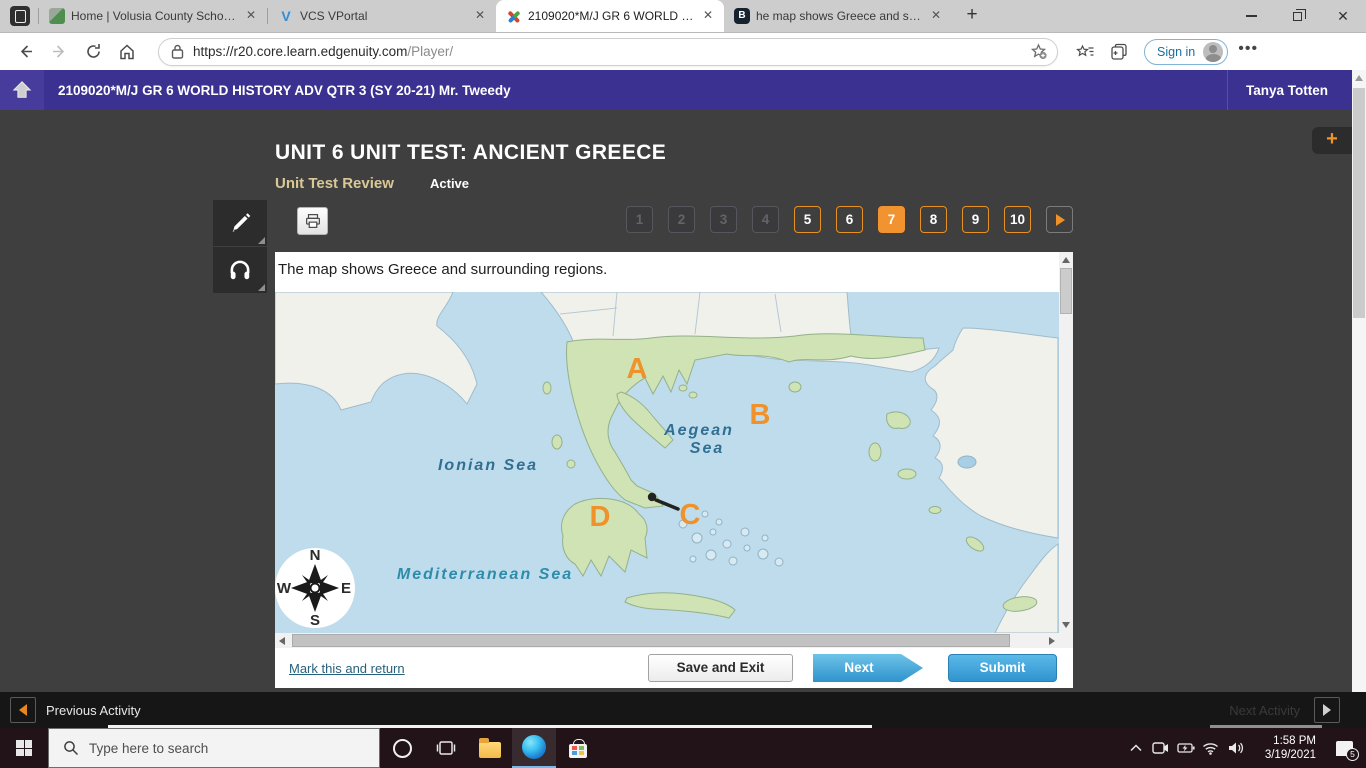 This screenshot has width=1366, height=768. I want to click on store-icon, so click(578, 748).